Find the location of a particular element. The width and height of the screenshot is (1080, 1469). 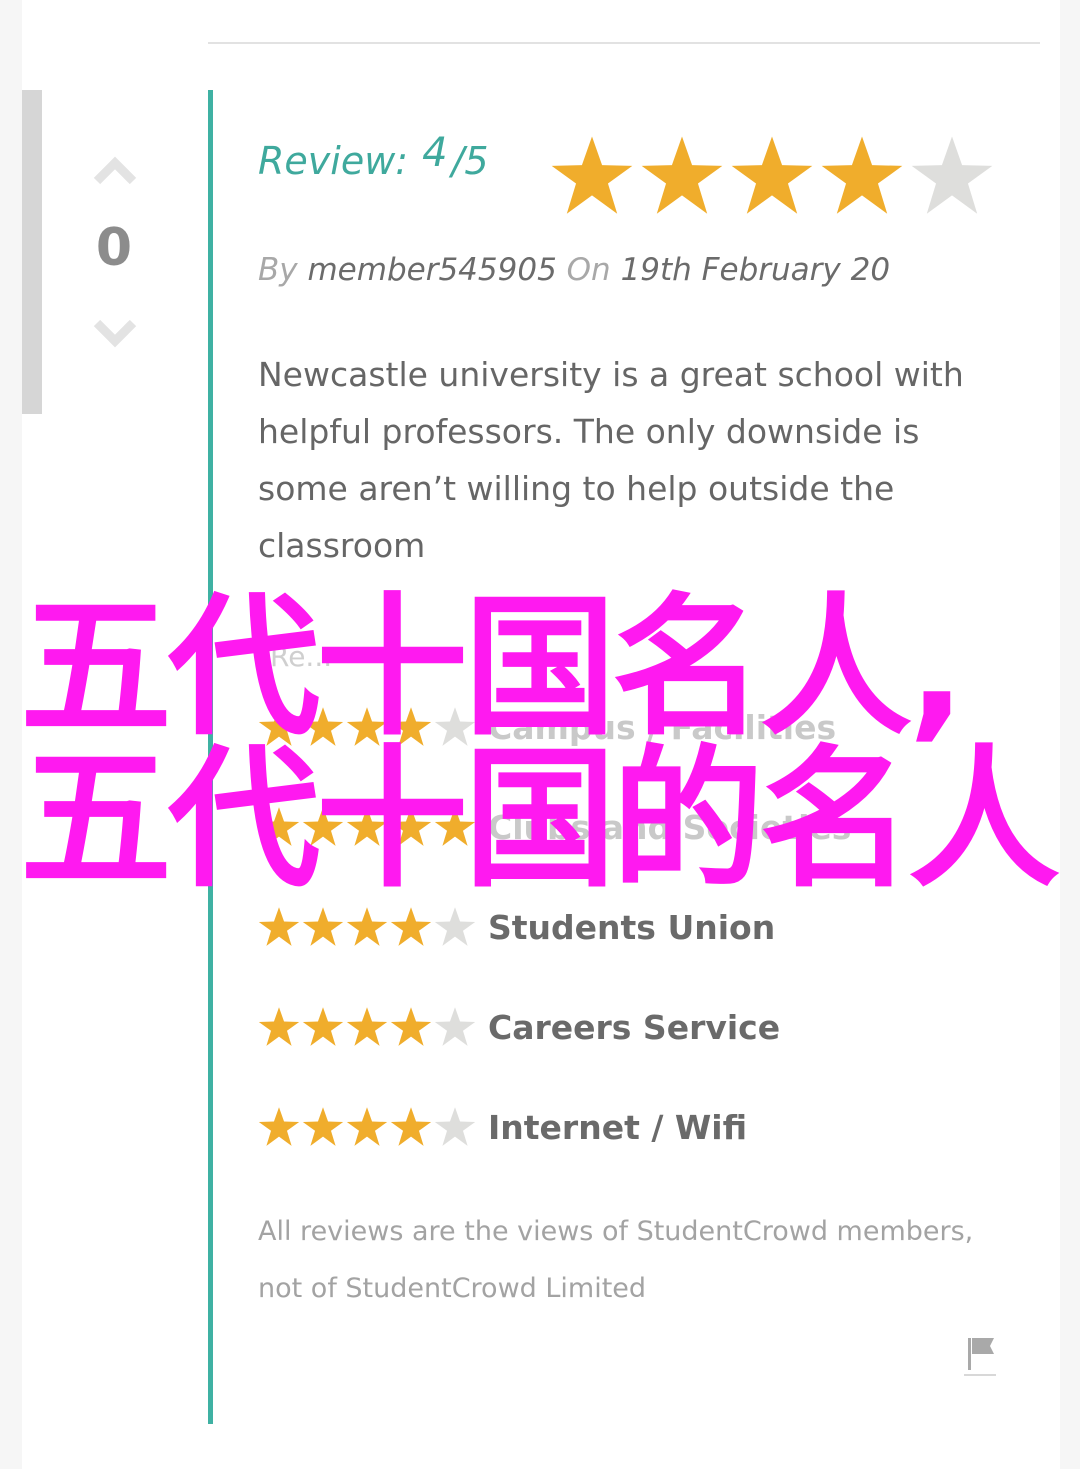

chevron-up-icon is located at coordinates (115, 170).